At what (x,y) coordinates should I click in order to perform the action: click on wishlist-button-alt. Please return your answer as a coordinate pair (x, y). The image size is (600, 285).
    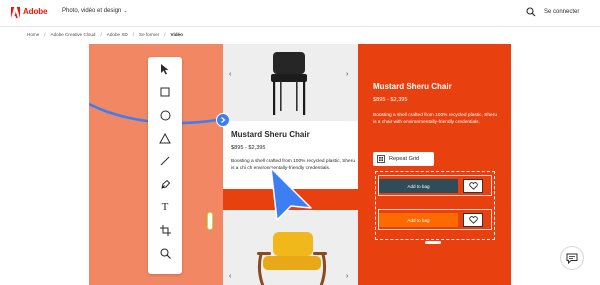
    Looking at the image, I should click on (473, 220).